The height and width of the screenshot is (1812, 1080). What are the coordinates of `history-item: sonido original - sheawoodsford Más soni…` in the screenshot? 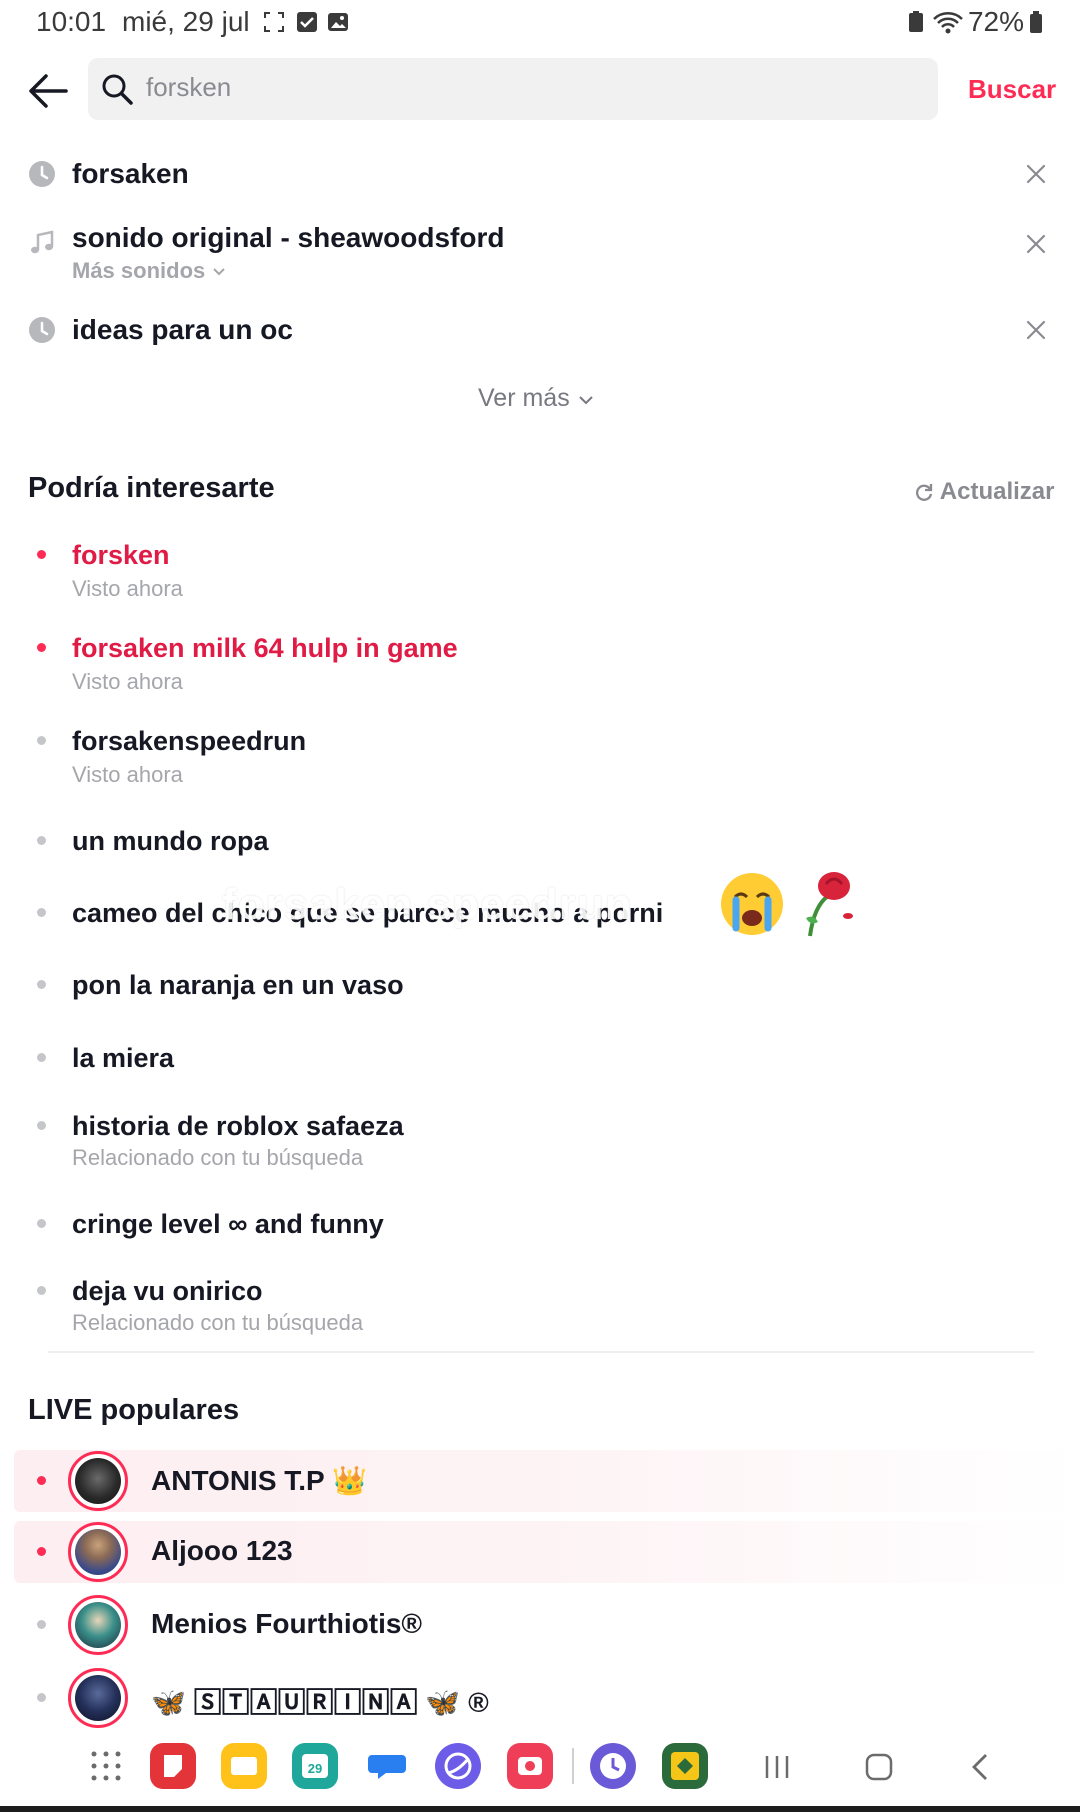 It's located at (540, 252).